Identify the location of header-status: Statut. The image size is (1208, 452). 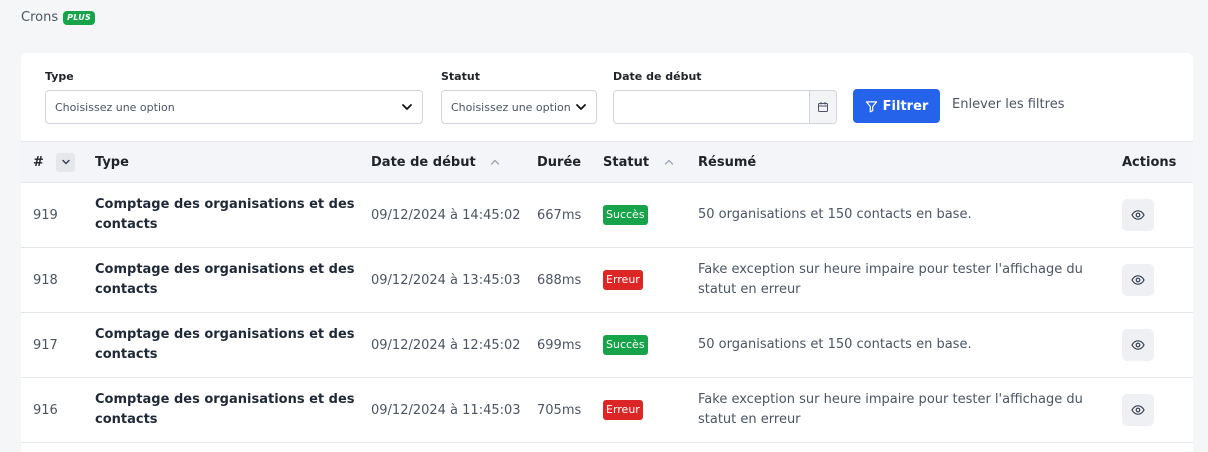
(650, 162).